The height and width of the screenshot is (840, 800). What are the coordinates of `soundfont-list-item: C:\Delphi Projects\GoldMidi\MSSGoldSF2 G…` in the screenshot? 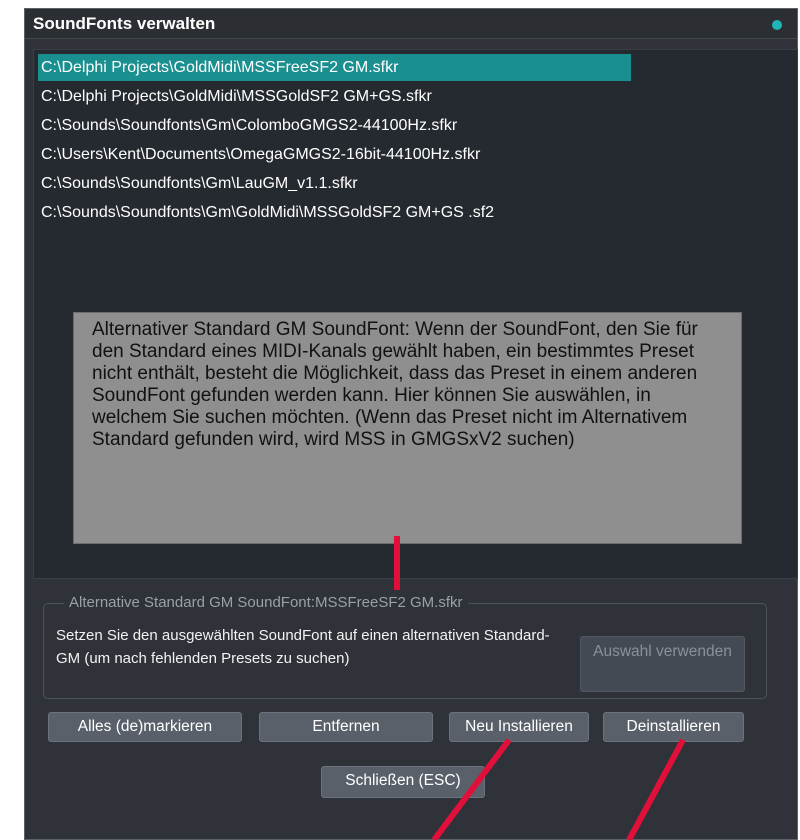 It's located at (334, 96).